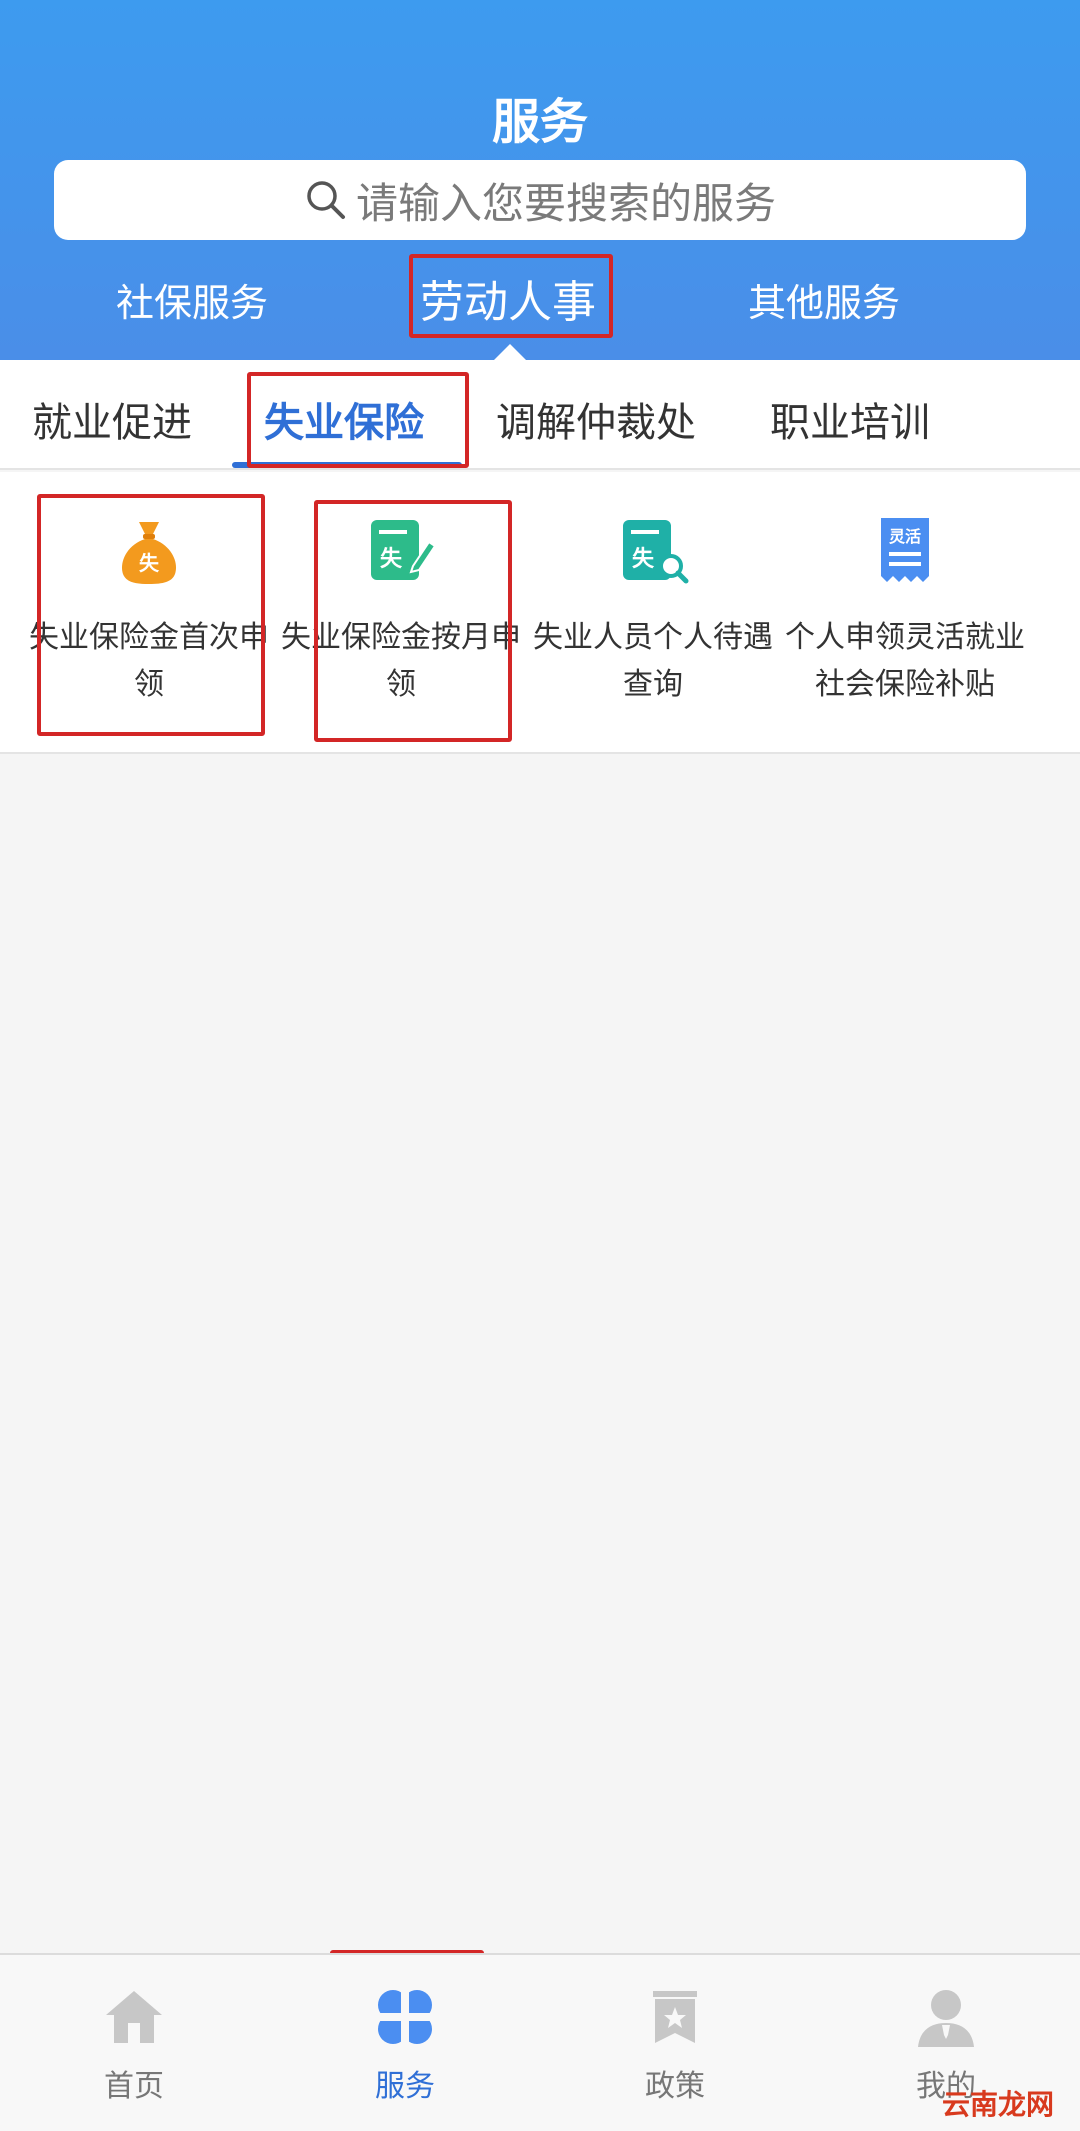 Image resolution: width=1080 pixels, height=2131 pixels. What do you see at coordinates (112, 419) in the screenshot?
I see `subtab-employment-promotion: 就业促进` at bounding box center [112, 419].